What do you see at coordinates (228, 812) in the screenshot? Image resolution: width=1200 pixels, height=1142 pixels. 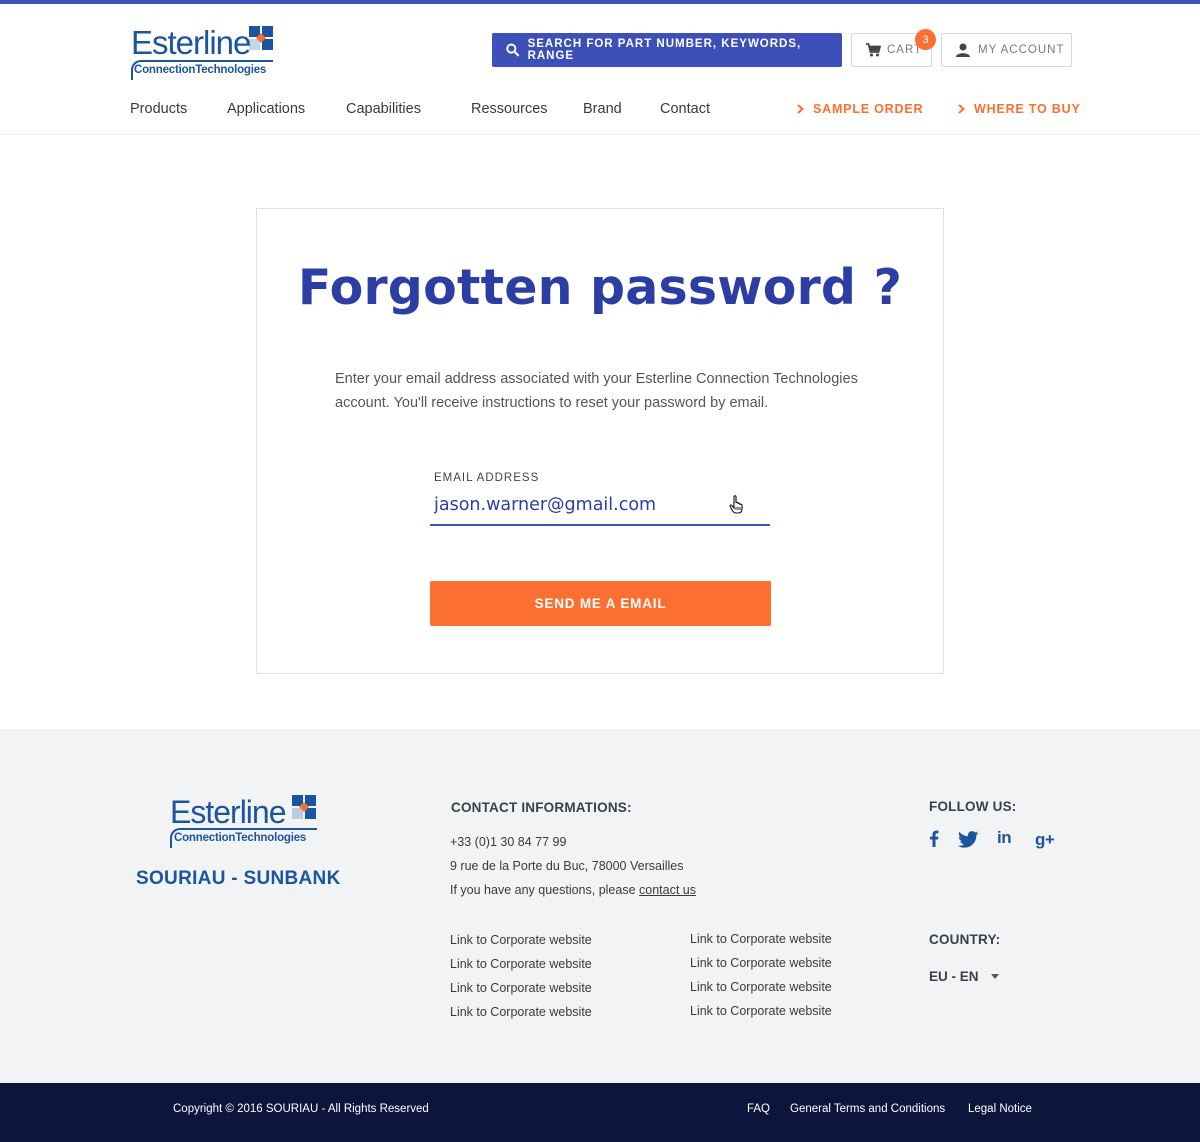 I see `footer-logo-wordmark: Esterline` at bounding box center [228, 812].